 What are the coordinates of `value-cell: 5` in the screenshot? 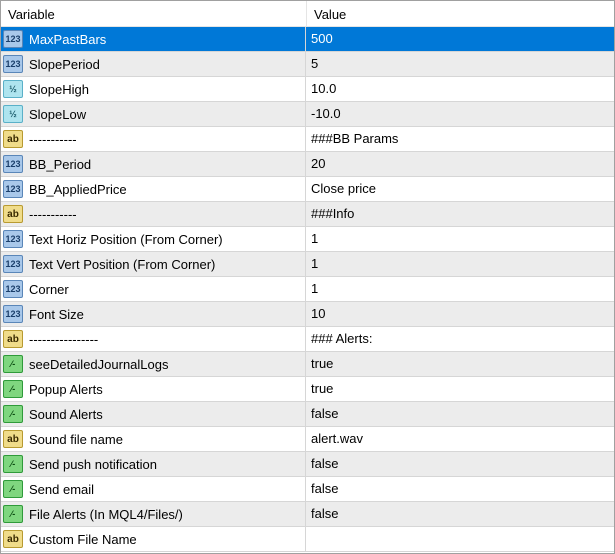 It's located at (460, 64).